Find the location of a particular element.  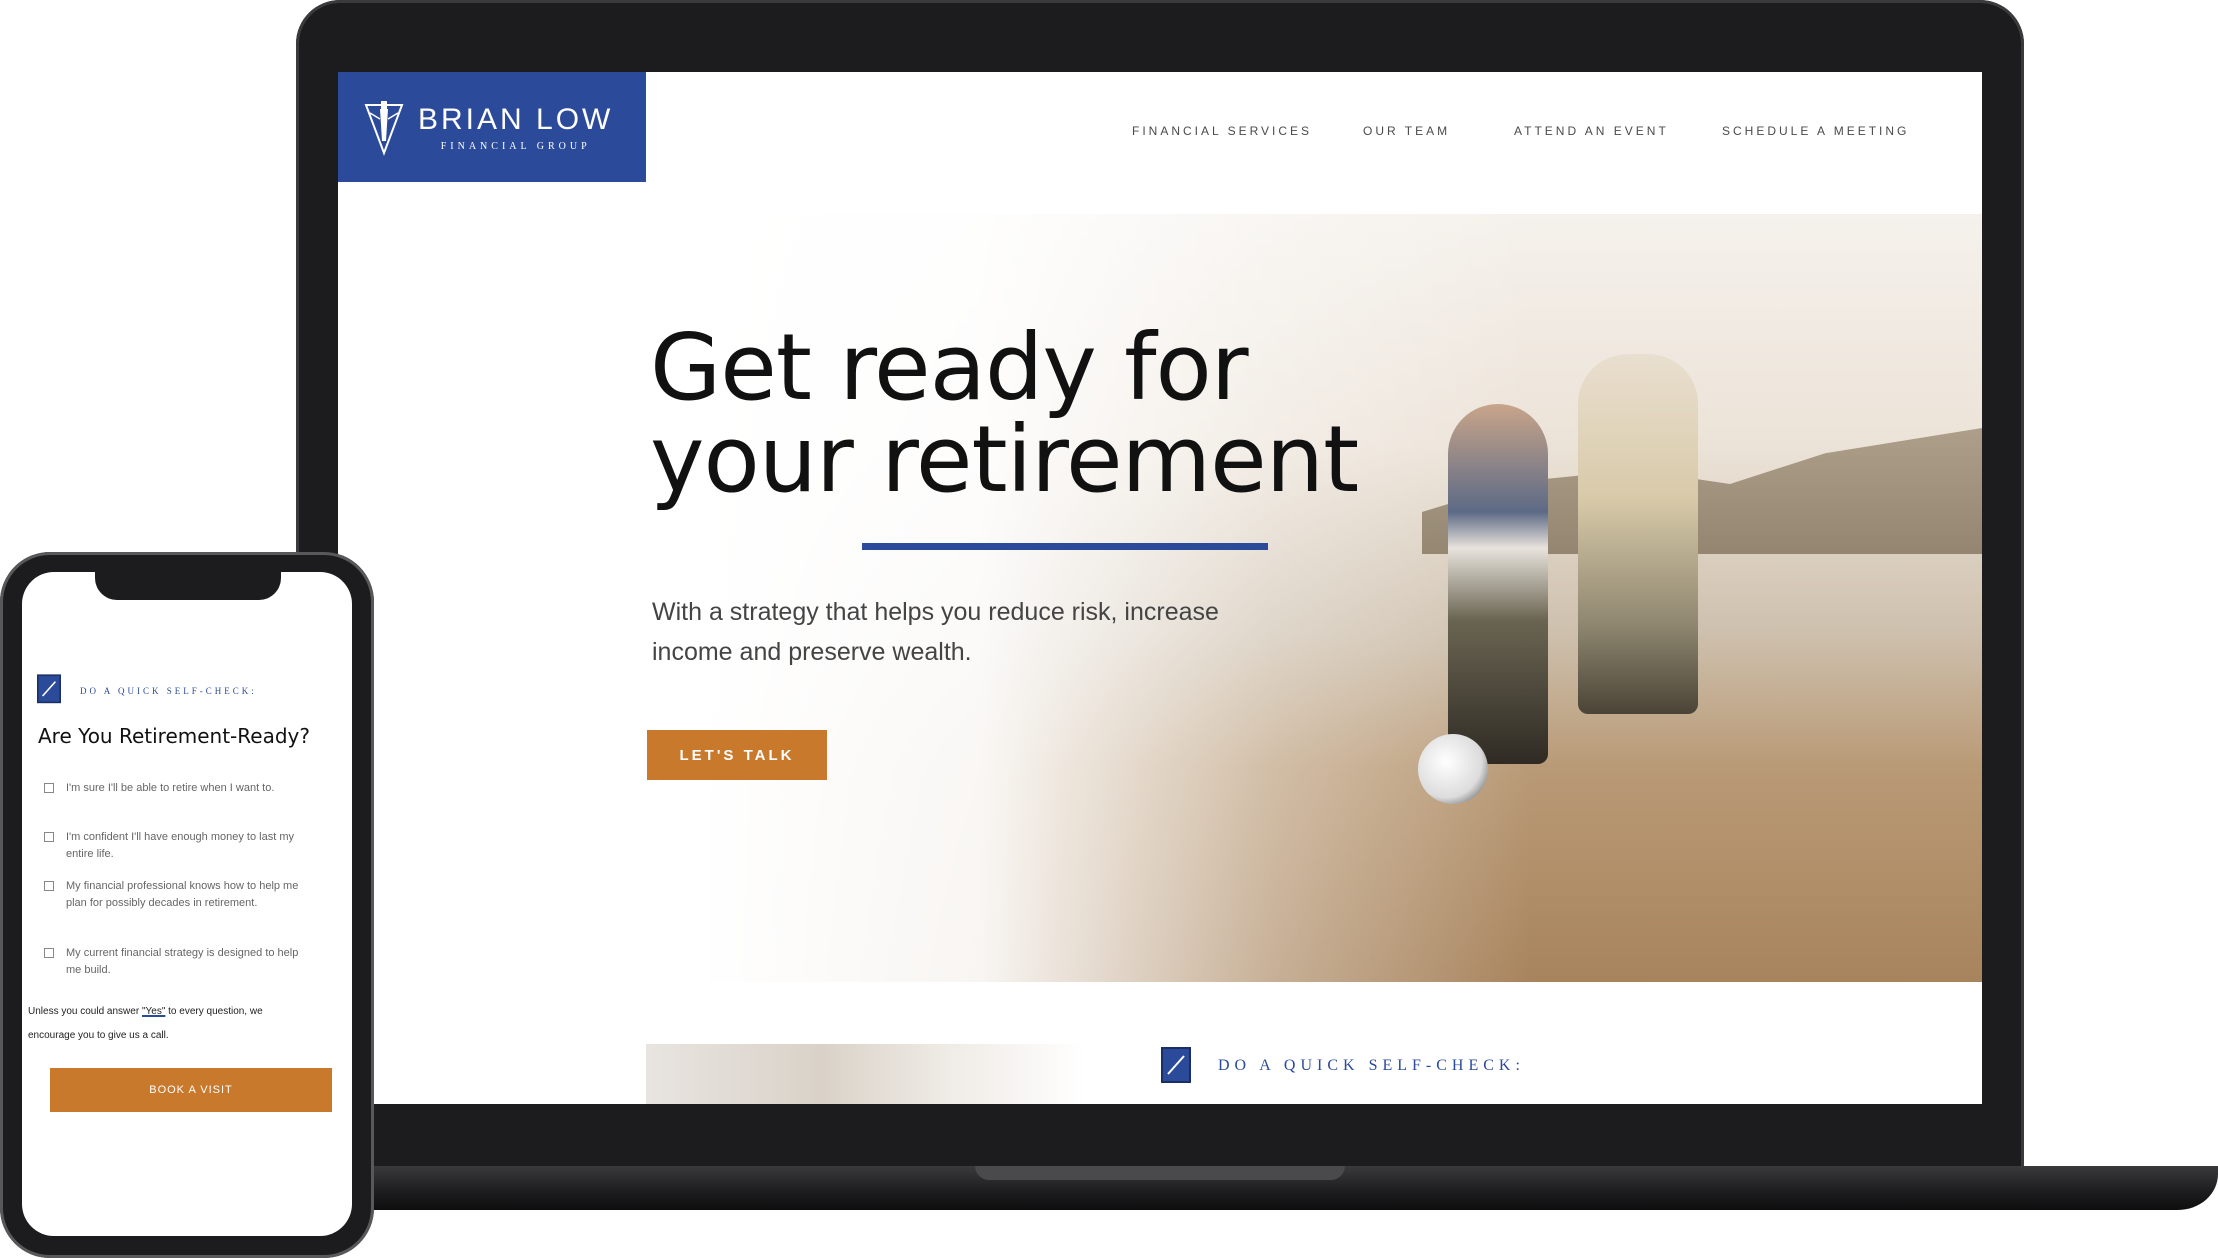

hero-title-emphasis: retirement is located at coordinates (1120, 459).